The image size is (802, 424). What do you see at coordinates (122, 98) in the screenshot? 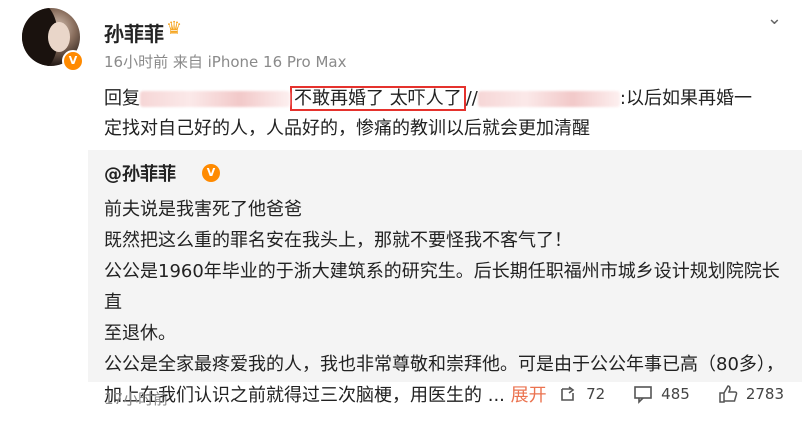
I see `reply-prefix: 回复` at bounding box center [122, 98].